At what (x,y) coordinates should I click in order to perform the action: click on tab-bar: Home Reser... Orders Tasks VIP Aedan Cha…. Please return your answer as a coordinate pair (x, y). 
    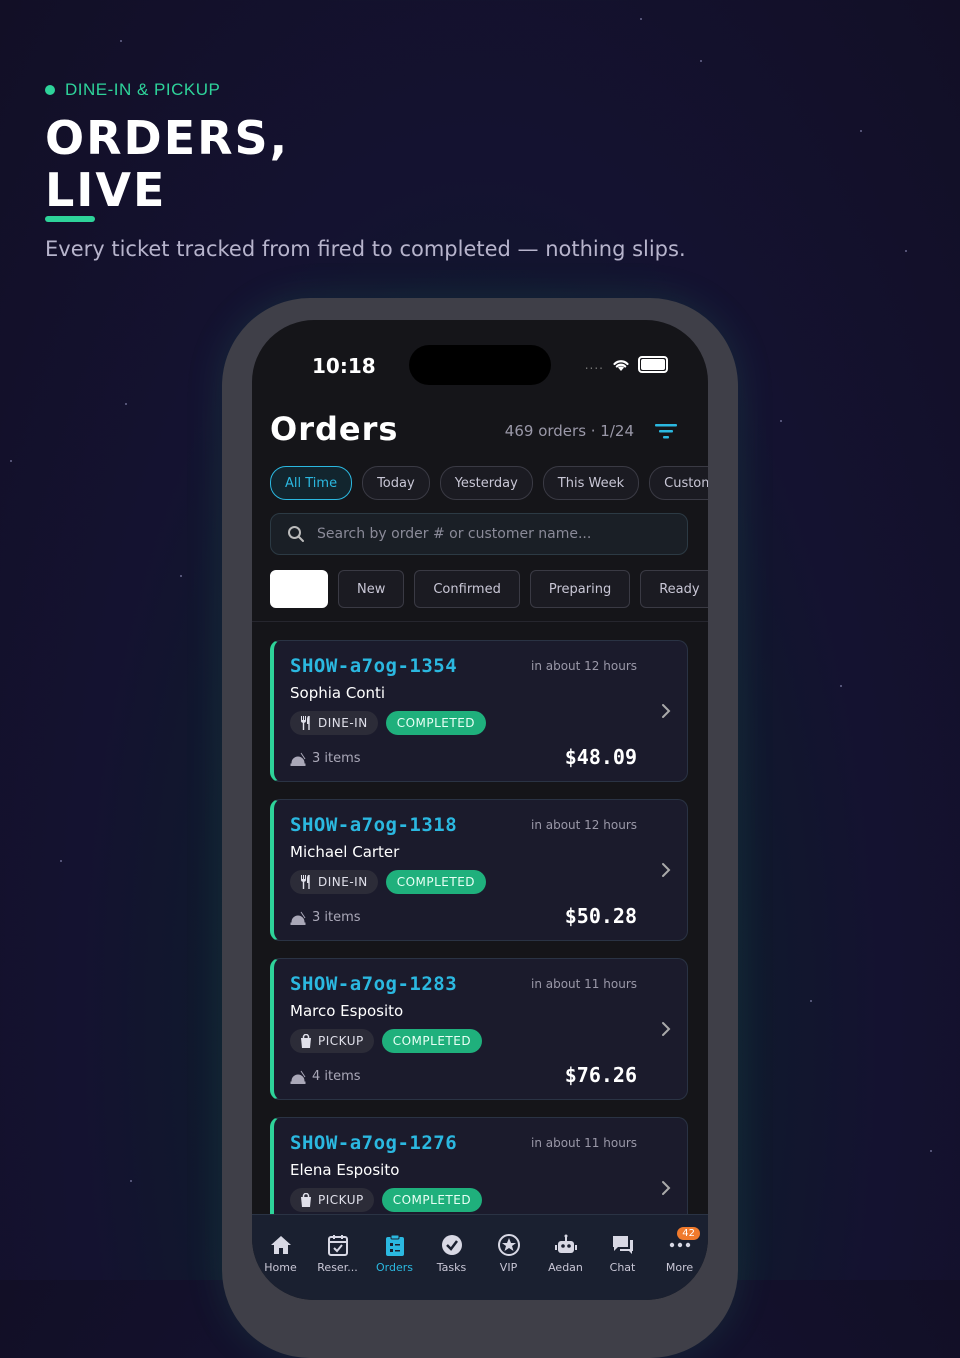
    Looking at the image, I should click on (480, 1257).